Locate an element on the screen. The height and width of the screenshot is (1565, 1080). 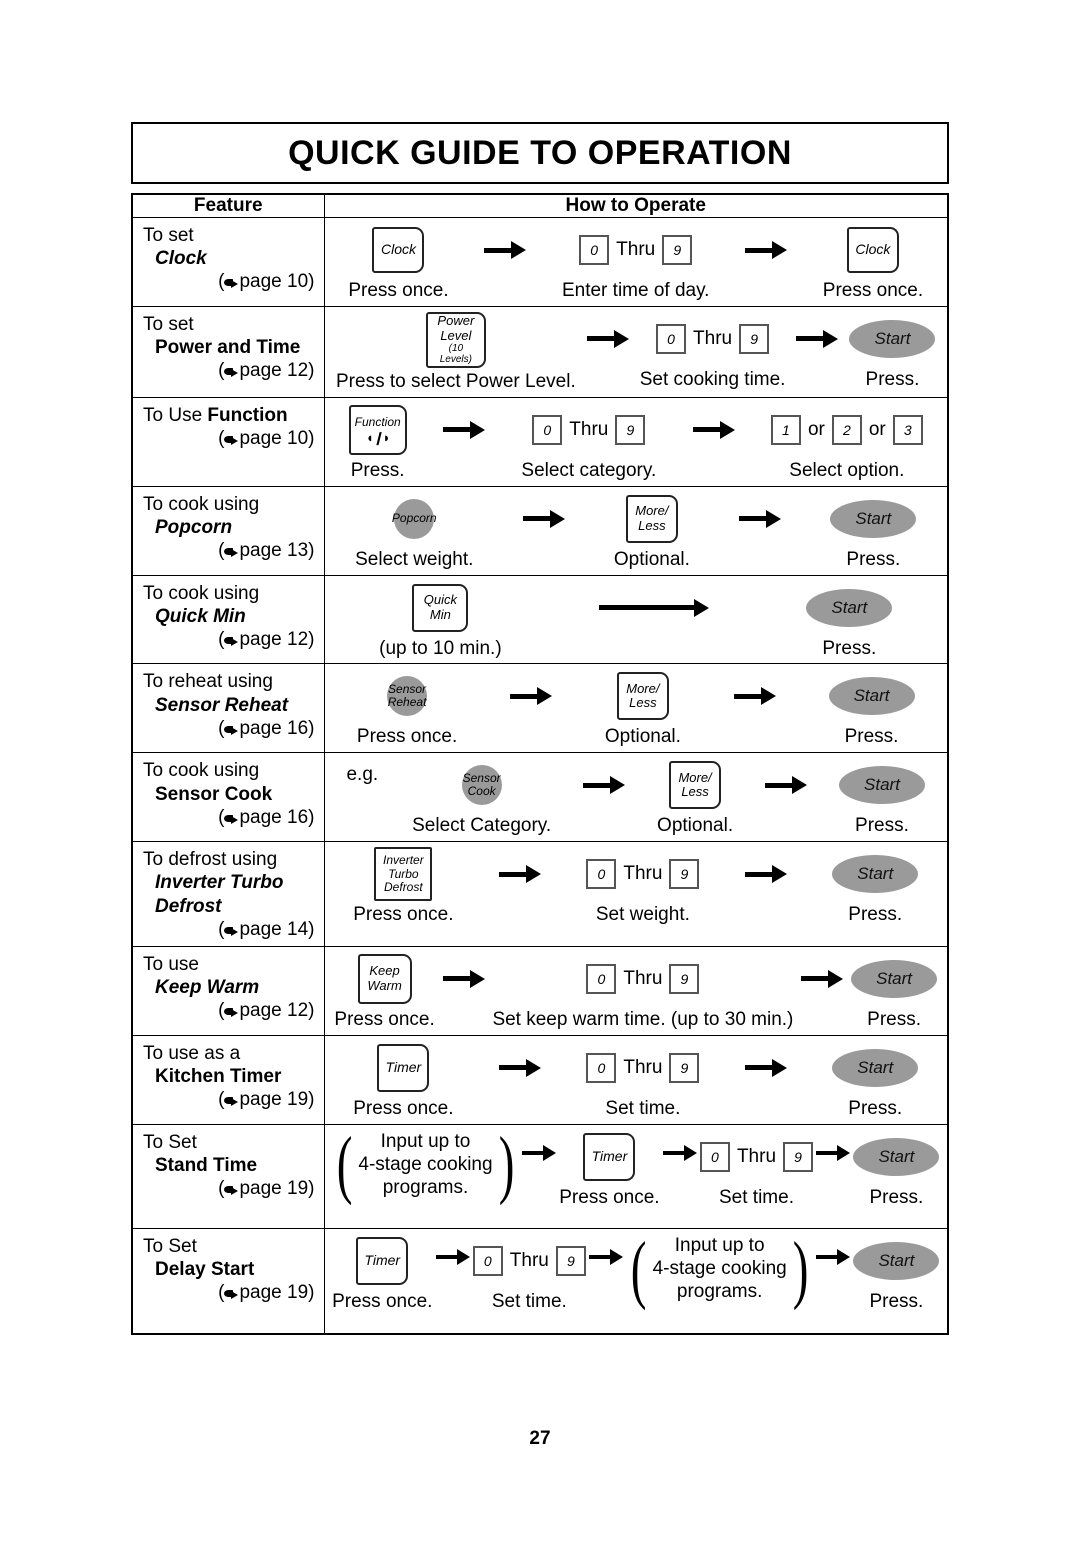
feature-lead: To reheat using is located at coordinates (208, 682).